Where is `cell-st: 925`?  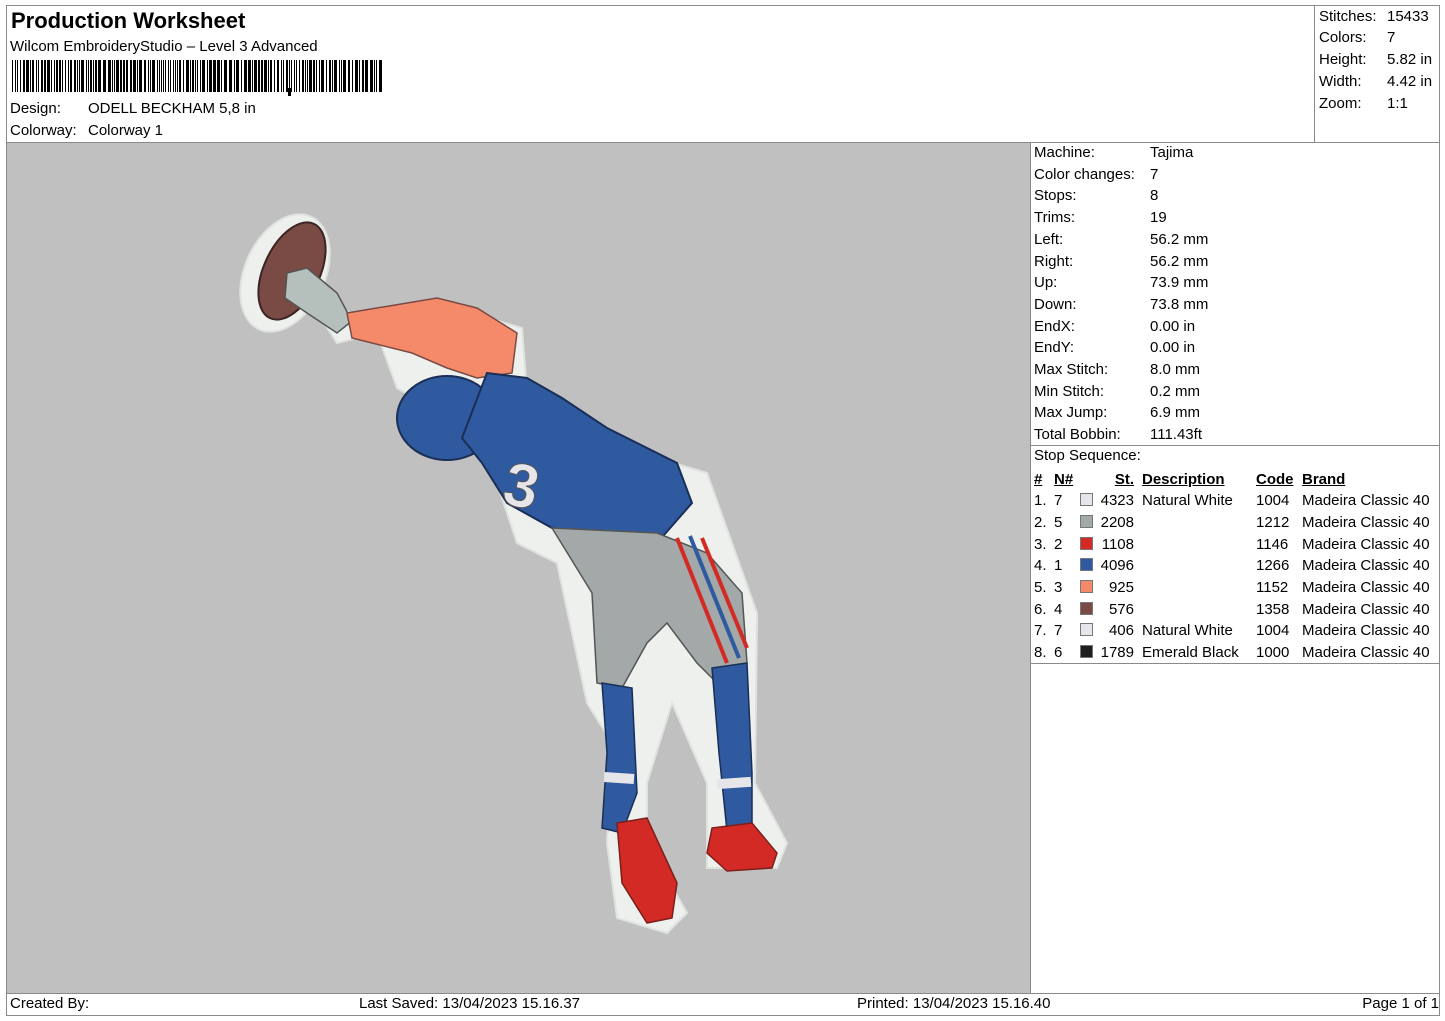
cell-st: 925 is located at coordinates (1121, 588).